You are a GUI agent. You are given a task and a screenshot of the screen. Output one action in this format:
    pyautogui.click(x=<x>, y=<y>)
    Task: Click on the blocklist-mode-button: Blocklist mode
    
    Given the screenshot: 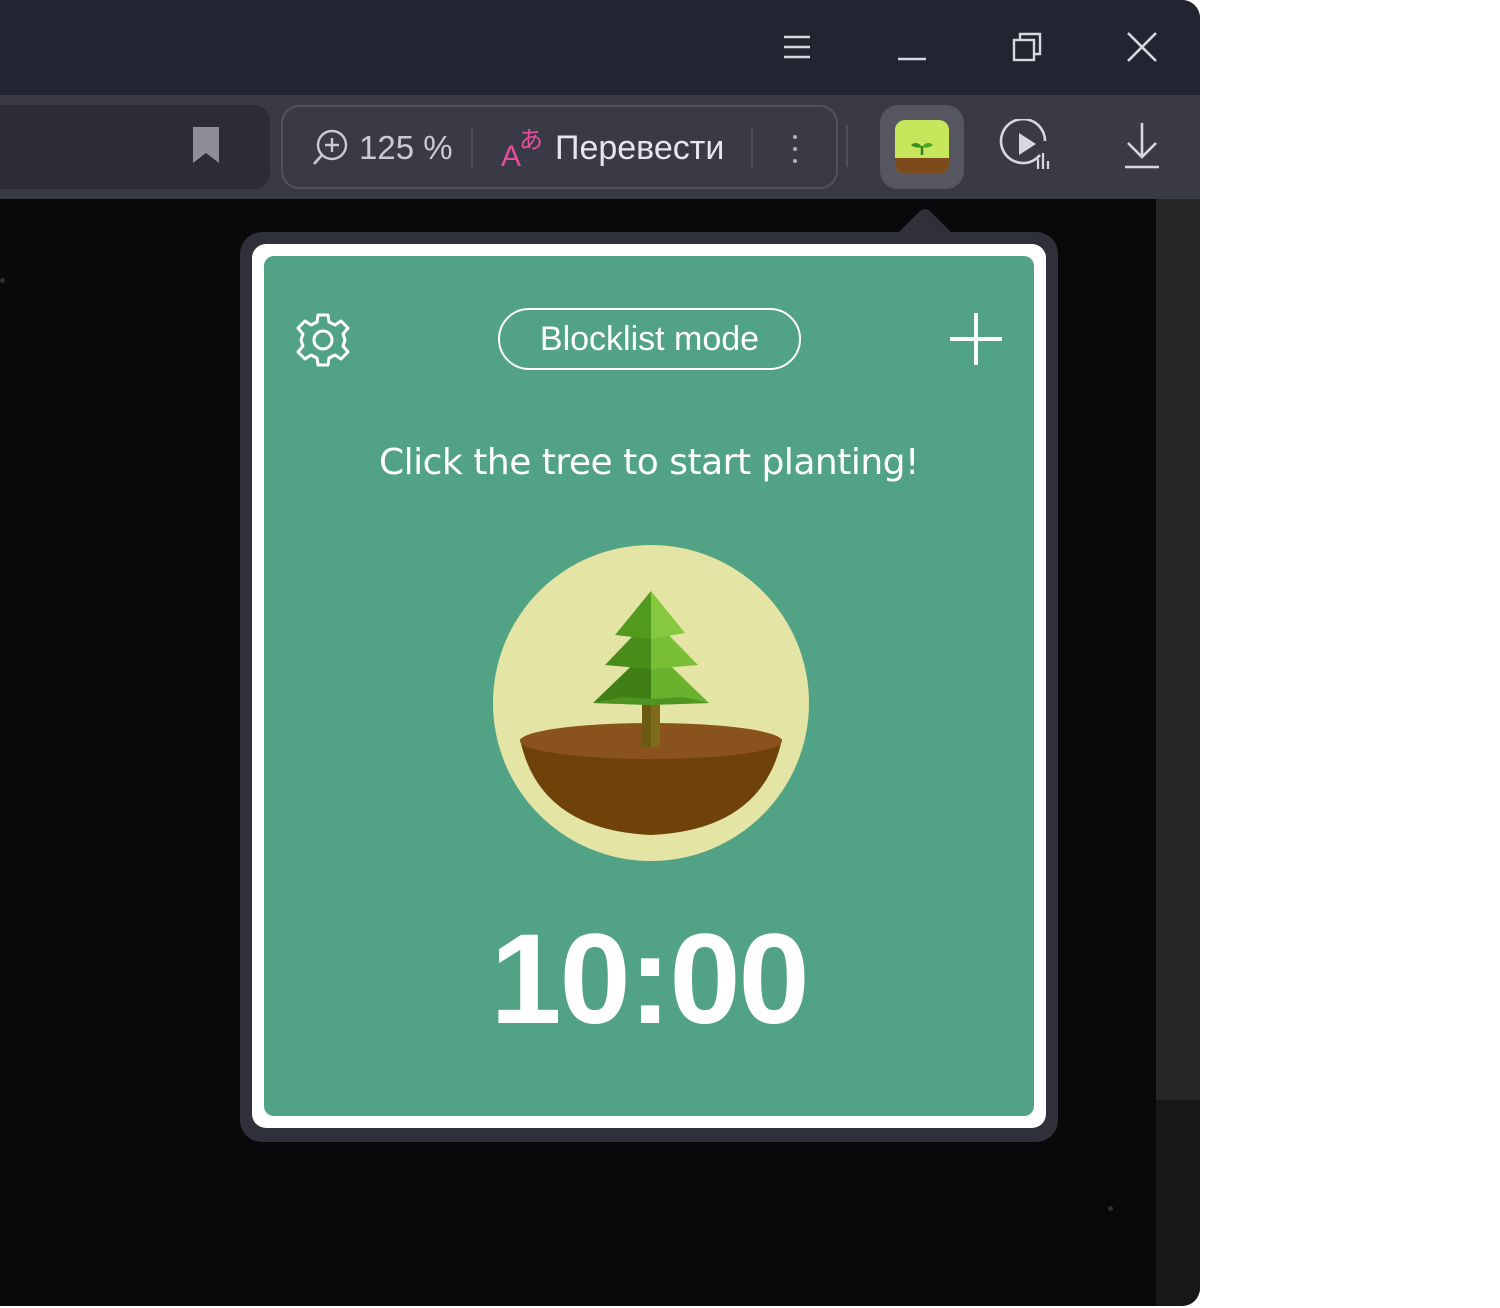 What is the action you would take?
    pyautogui.click(x=649, y=339)
    